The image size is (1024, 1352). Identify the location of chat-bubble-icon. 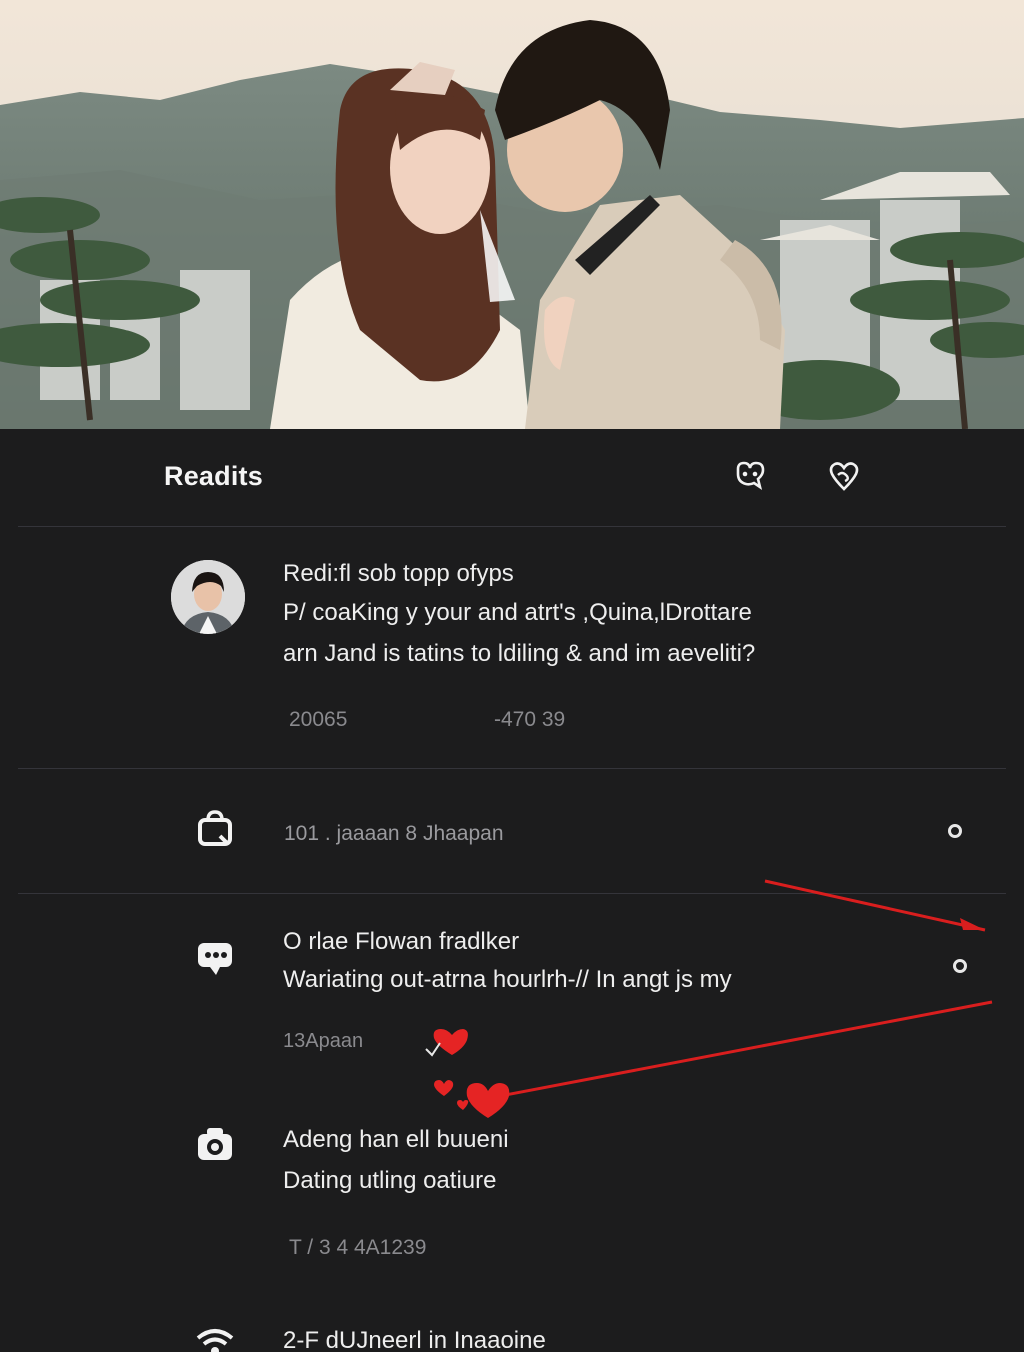
(215, 958).